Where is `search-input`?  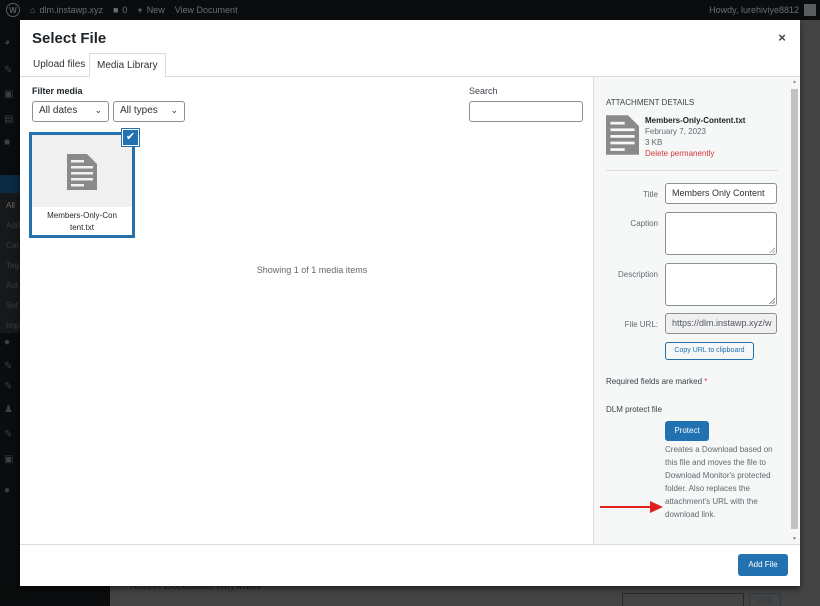 search-input is located at coordinates (526, 111).